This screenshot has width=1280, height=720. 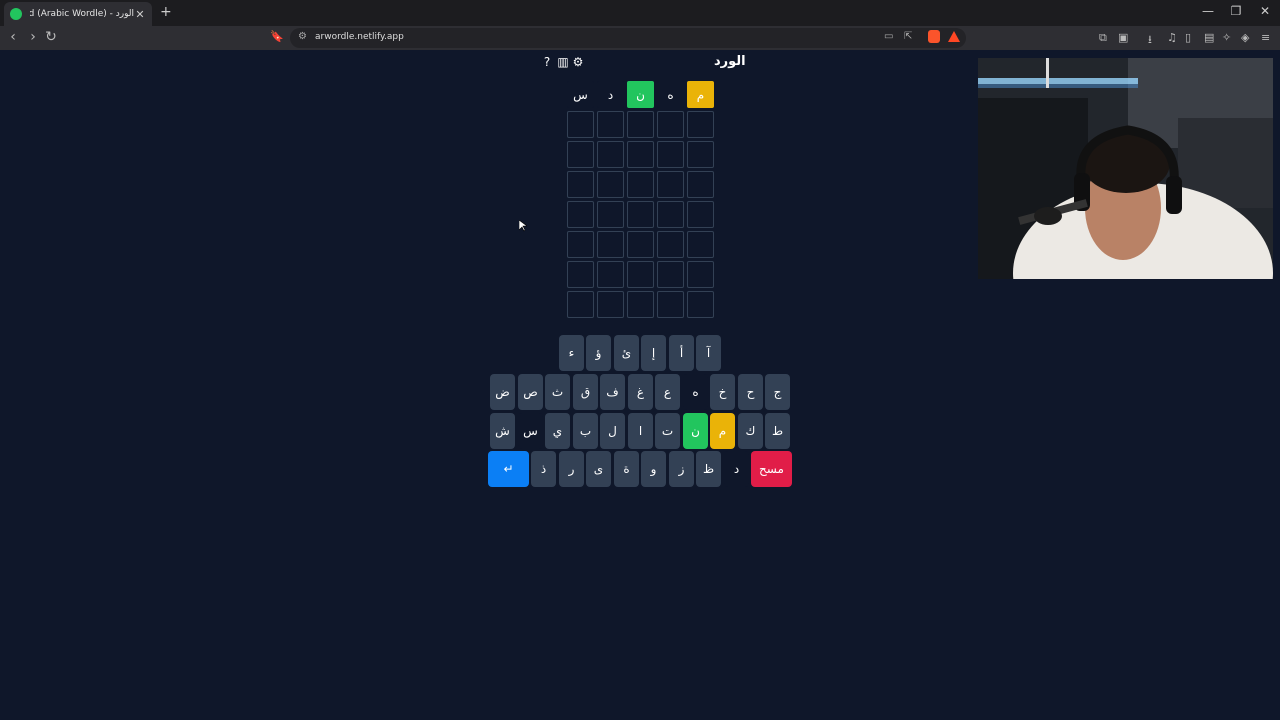 I want to click on leo-ai-icon: ✧, so click(x=1226, y=37).